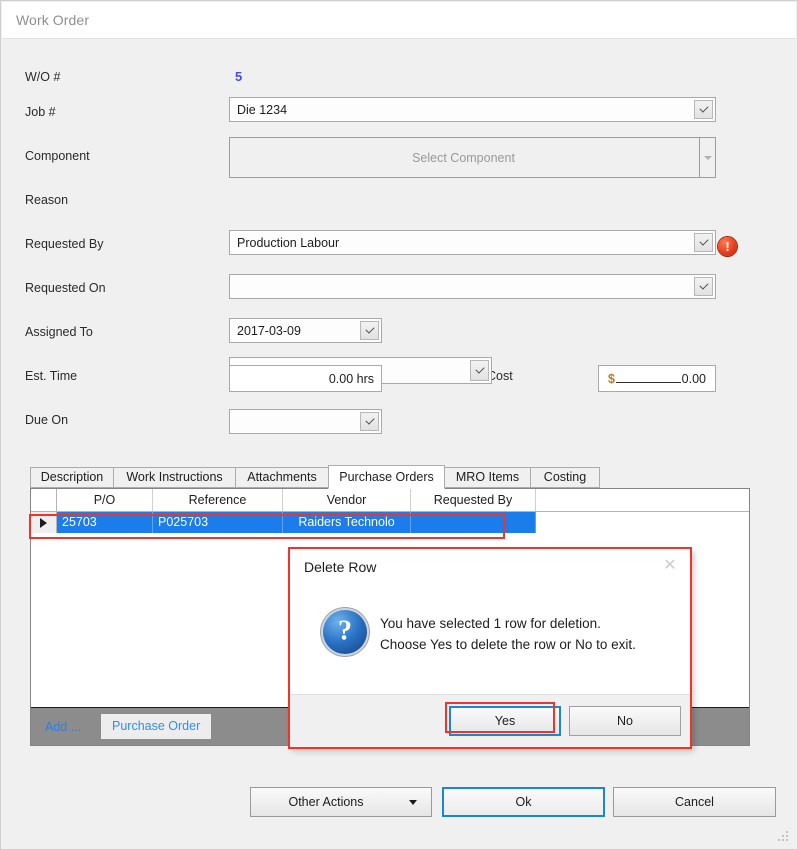 This screenshot has width=798, height=850. What do you see at coordinates (305, 330) in the screenshot?
I see `requested-on-datepicker: 2017-03-09` at bounding box center [305, 330].